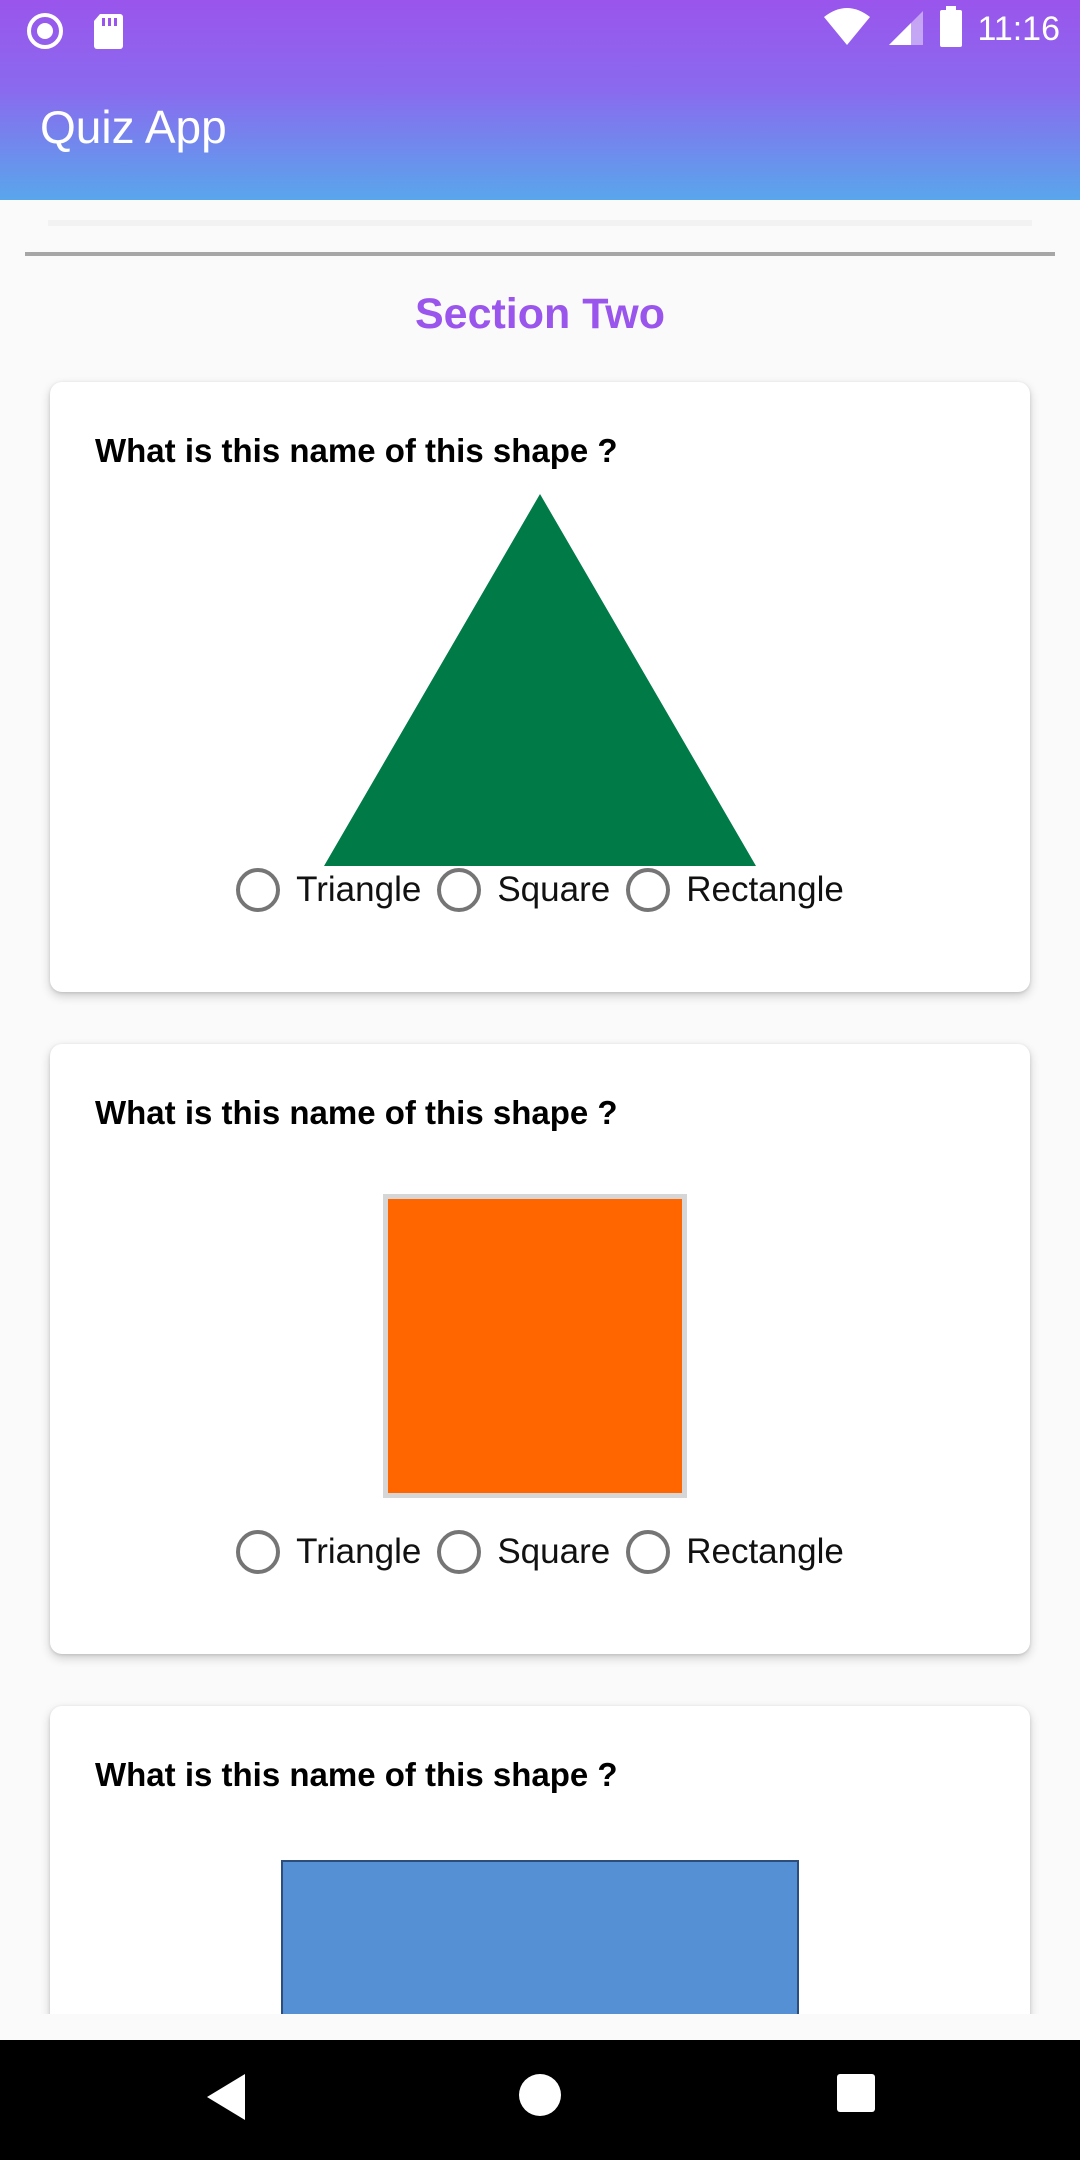 This screenshot has width=1080, height=2160. What do you see at coordinates (540, 100) in the screenshot?
I see `app-bar: 11:16 Quiz App` at bounding box center [540, 100].